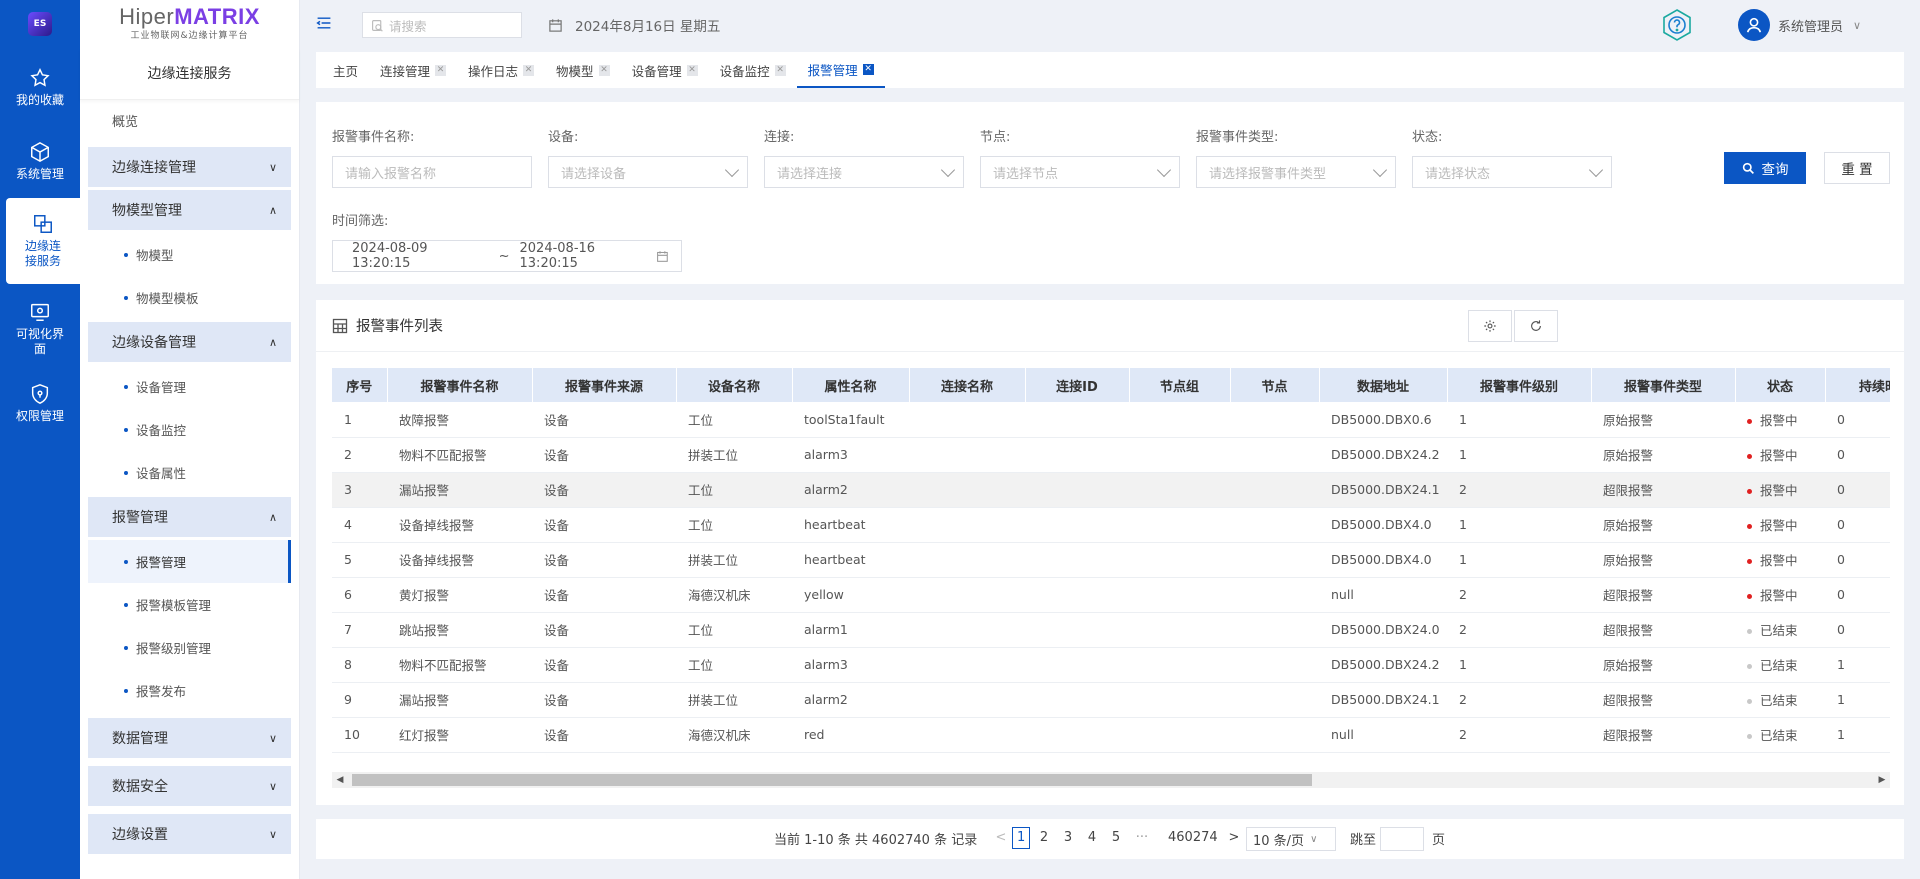 The image size is (1920, 879). What do you see at coordinates (1111, 490) in the screenshot?
I see `table-row: 3 漏站报警 设备 工位 alarm2 DB5000.DBX24.1 2 超限报警 报警中 0` at bounding box center [1111, 490].